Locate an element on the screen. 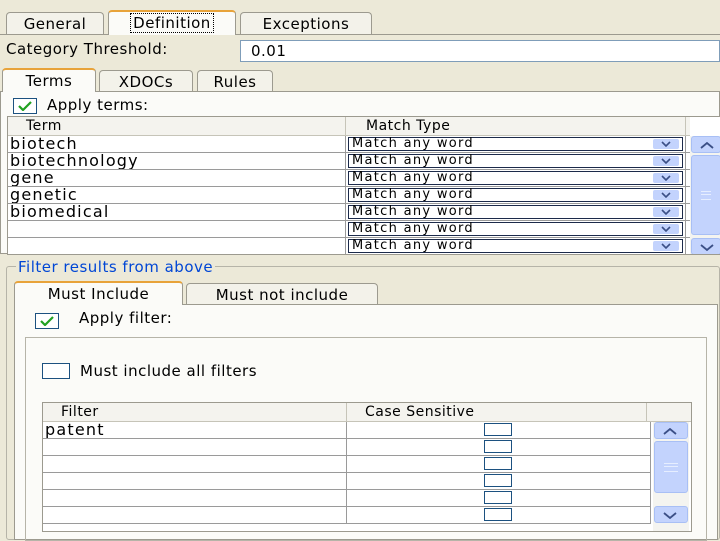  filter-table-header: Filter Case Sensitive is located at coordinates (367, 412).